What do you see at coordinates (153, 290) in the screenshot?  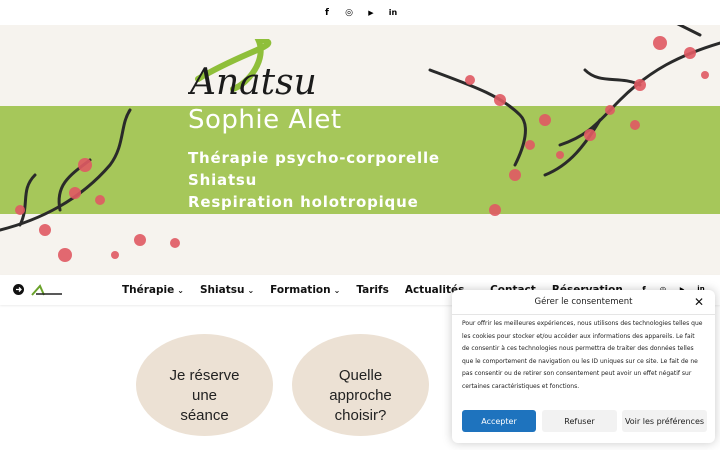 I see `menu-item-therapie: Thérapie ⌄` at bounding box center [153, 290].